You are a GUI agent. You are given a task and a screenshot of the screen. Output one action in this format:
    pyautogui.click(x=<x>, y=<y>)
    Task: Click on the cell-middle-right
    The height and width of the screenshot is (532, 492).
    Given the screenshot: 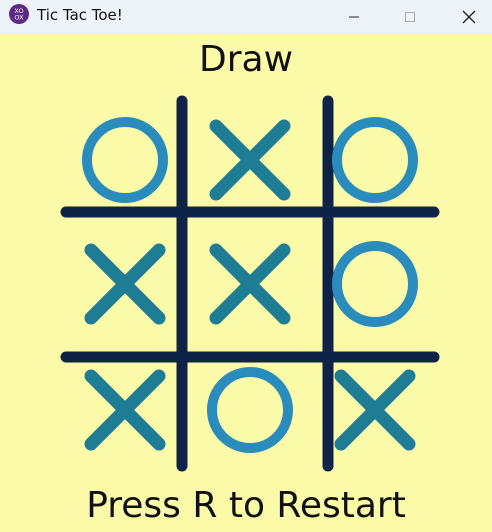 What is the action you would take?
    pyautogui.click(x=375, y=284)
    